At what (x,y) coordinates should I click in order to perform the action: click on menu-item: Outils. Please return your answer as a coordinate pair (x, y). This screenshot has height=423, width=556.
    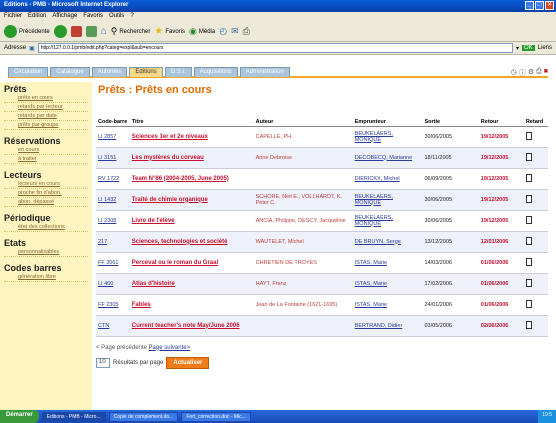
    Looking at the image, I should click on (116, 17).